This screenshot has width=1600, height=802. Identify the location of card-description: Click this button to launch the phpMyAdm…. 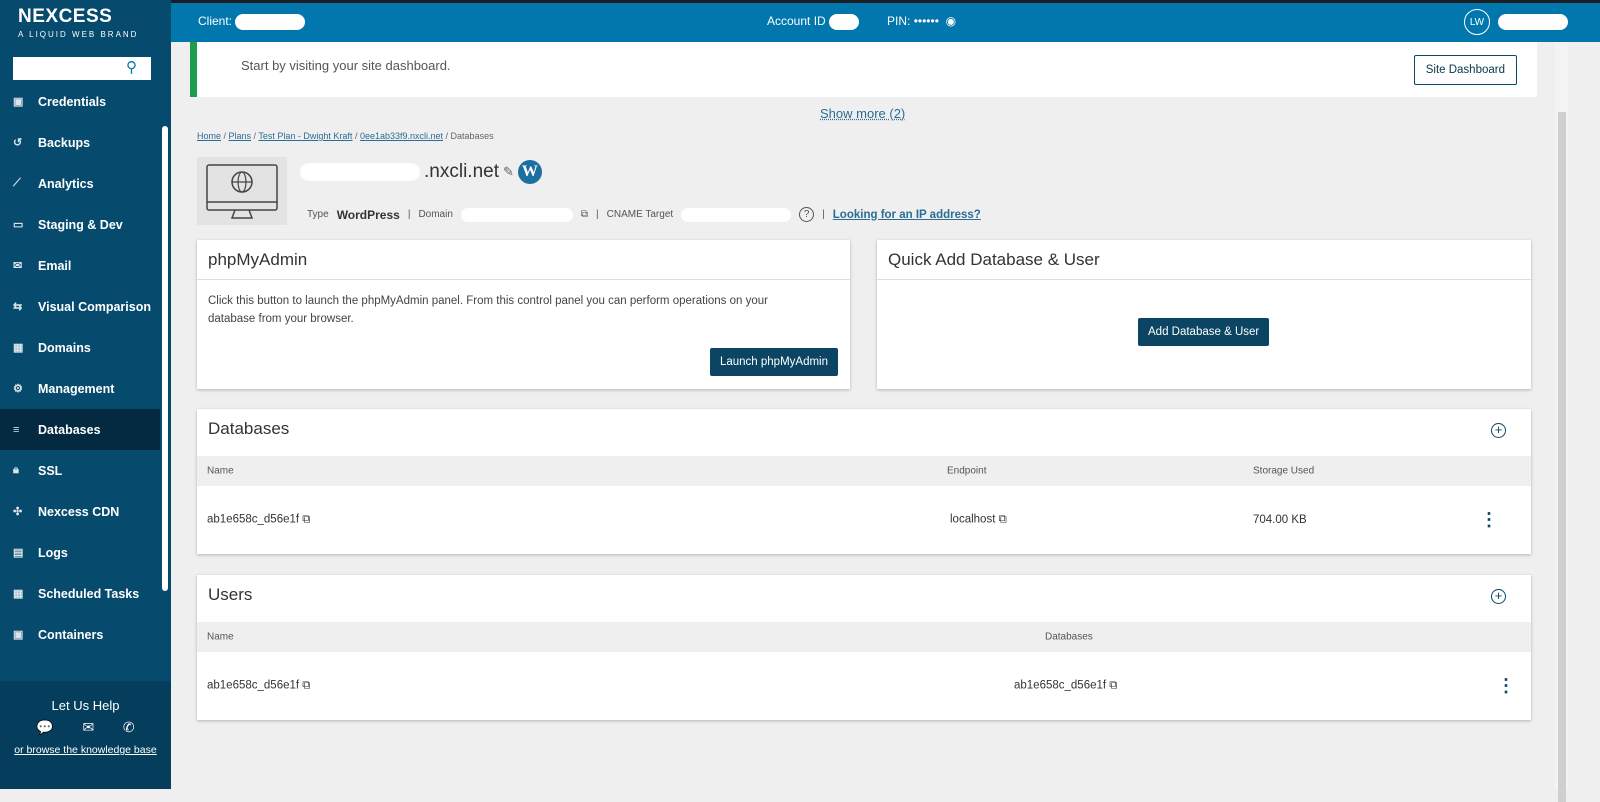
(488, 310).